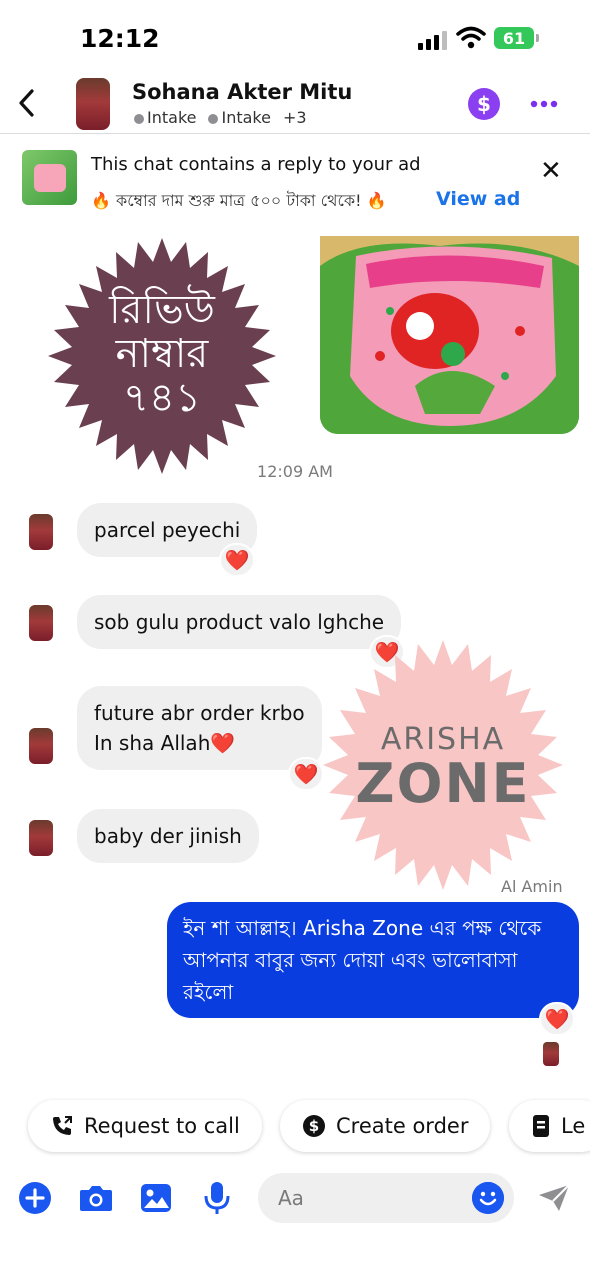  I want to click on chat-header: Sohana Akter Mitu Intake Intake +3 $, so click(295, 103).